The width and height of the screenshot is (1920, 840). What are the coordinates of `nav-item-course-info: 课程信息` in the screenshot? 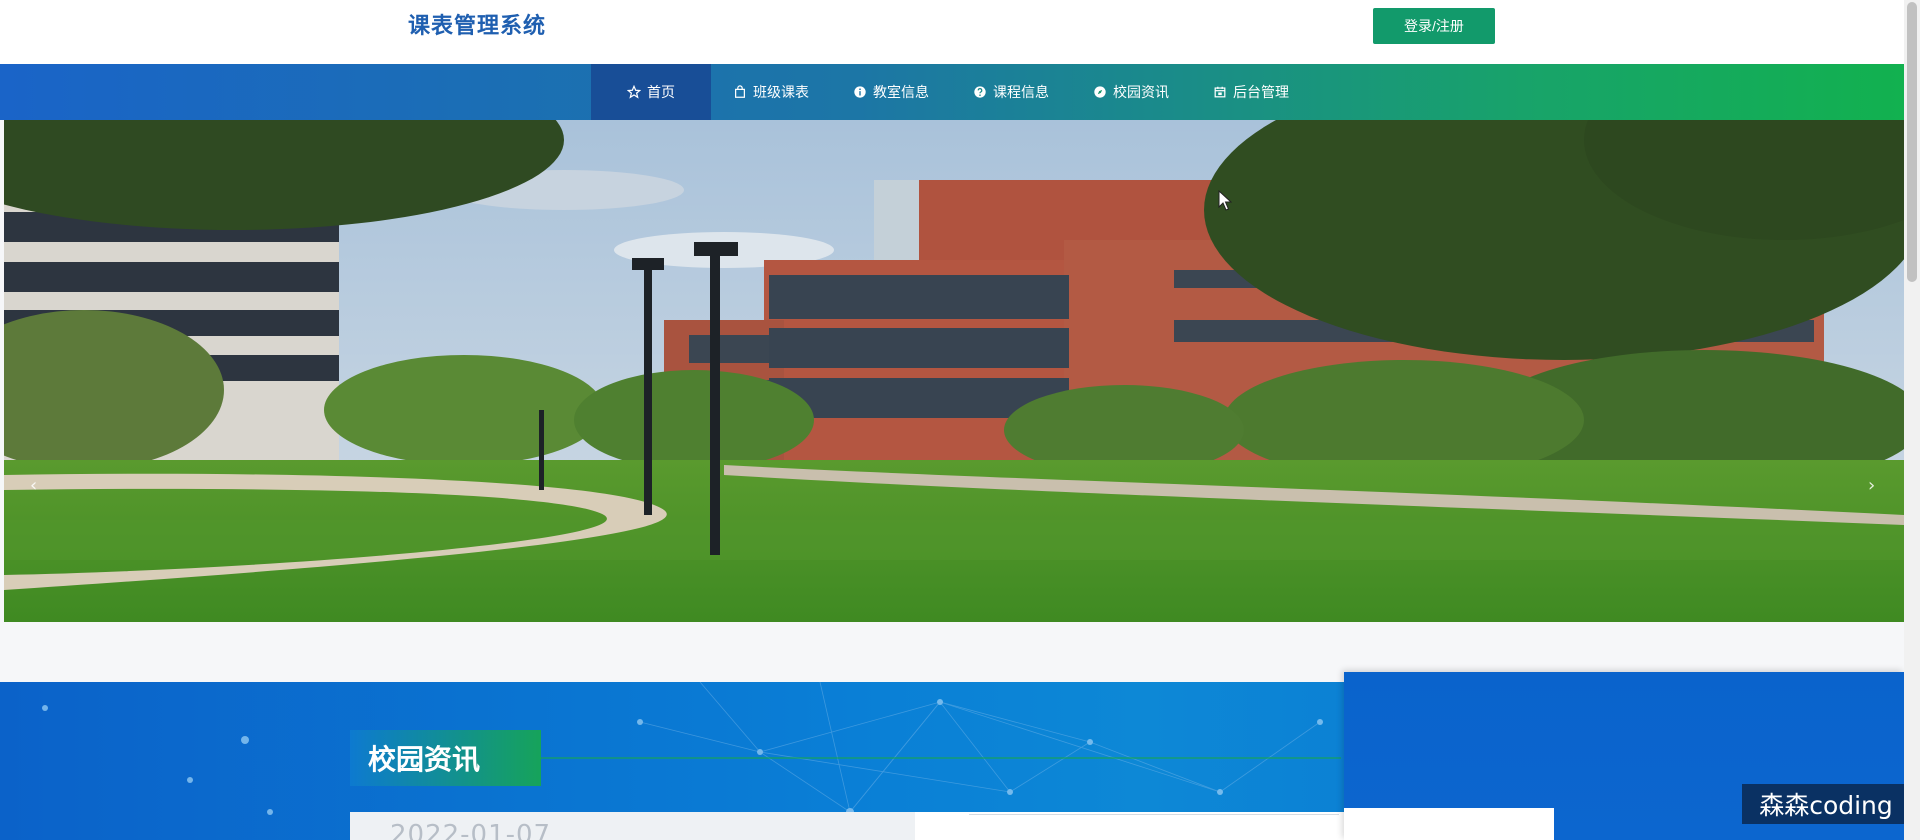 It's located at (1011, 92).